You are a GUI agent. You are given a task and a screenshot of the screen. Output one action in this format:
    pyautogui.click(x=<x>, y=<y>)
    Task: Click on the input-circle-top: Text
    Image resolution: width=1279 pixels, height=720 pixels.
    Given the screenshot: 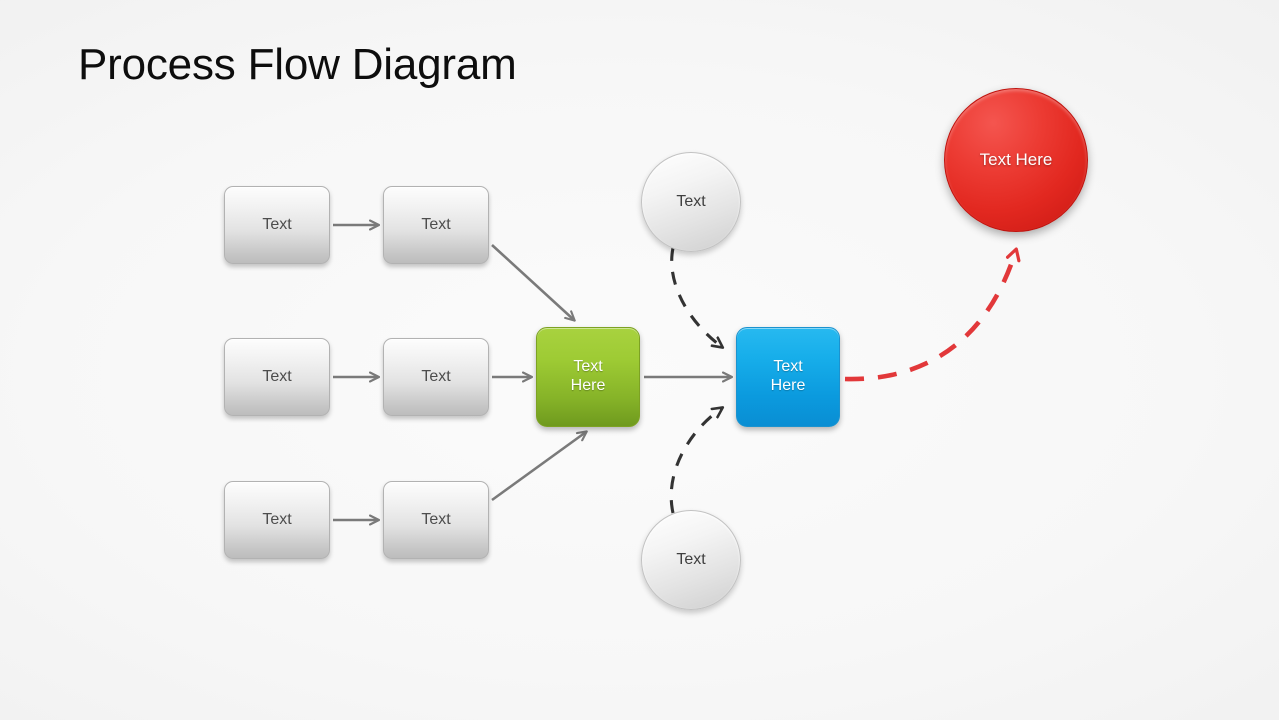 What is the action you would take?
    pyautogui.click(x=691, y=202)
    